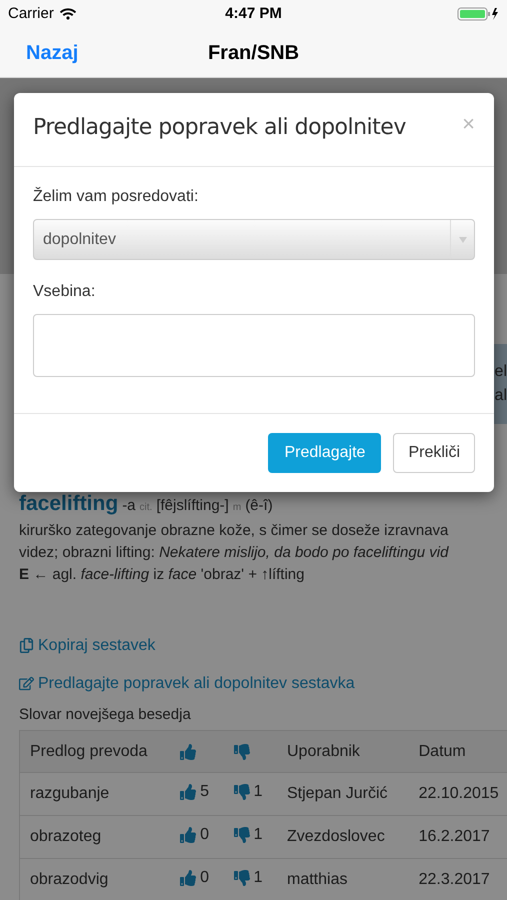 This screenshot has width=507, height=900. What do you see at coordinates (233, 552) in the screenshot?
I see `definition-text: videz; obrazni lifting: Nekatere mislijo, da bodo po faceliftingu vid` at bounding box center [233, 552].